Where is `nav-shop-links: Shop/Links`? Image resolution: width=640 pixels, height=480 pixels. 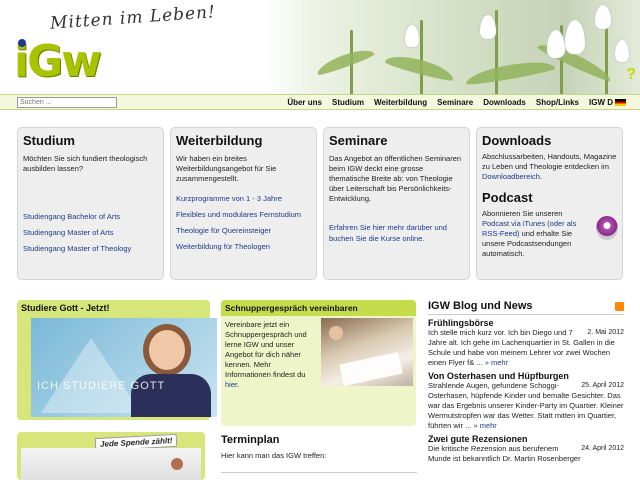
nav-shop-links: Shop/Links is located at coordinates (557, 102).